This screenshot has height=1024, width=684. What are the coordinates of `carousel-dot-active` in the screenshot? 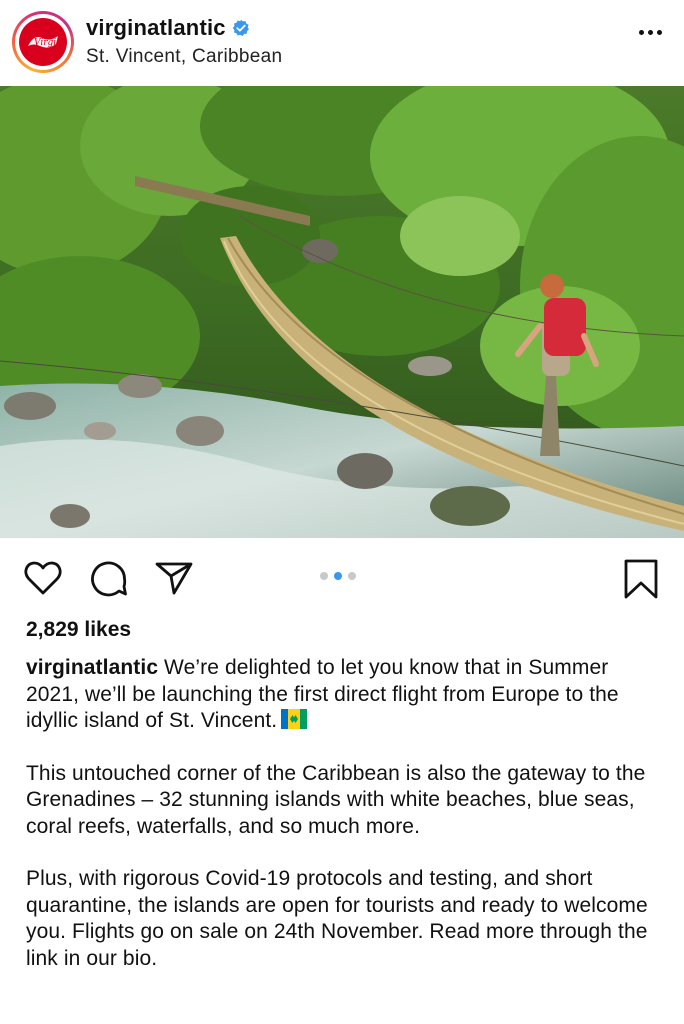 It's located at (338, 576).